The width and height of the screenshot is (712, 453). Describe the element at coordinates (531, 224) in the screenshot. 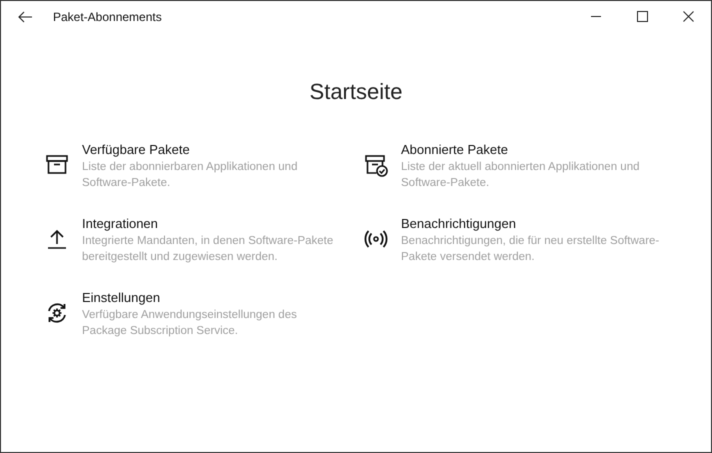

I see `item-title: Benachrichtigungen` at that location.